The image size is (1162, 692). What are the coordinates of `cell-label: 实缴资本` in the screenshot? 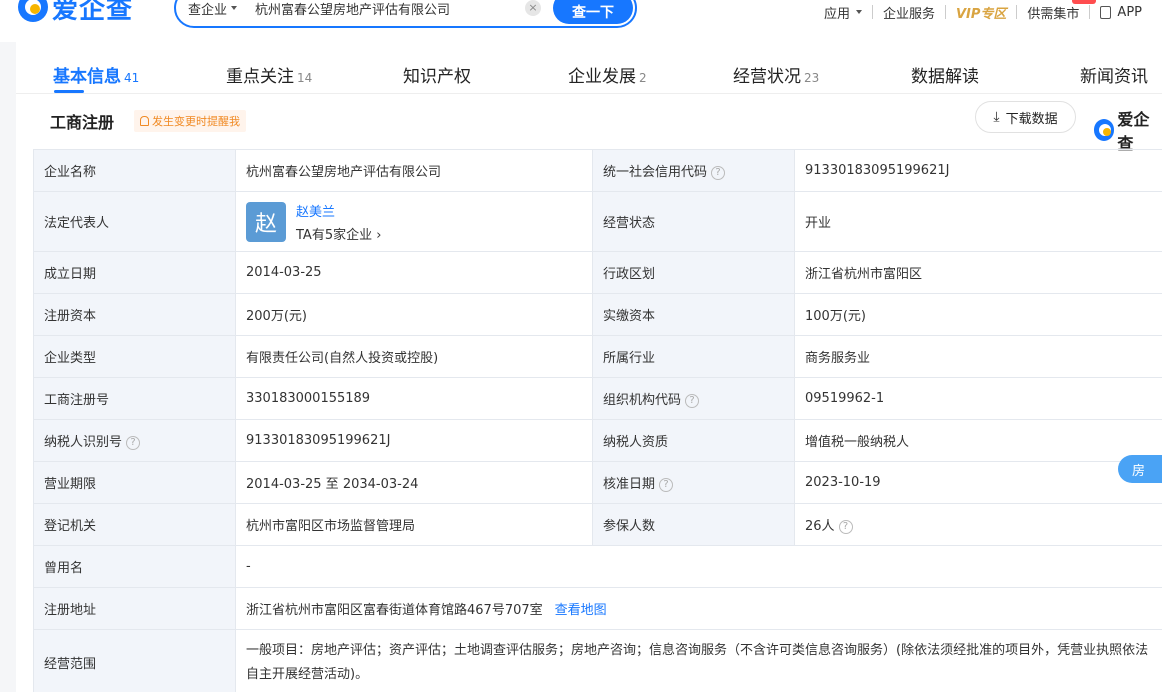 It's located at (693, 314).